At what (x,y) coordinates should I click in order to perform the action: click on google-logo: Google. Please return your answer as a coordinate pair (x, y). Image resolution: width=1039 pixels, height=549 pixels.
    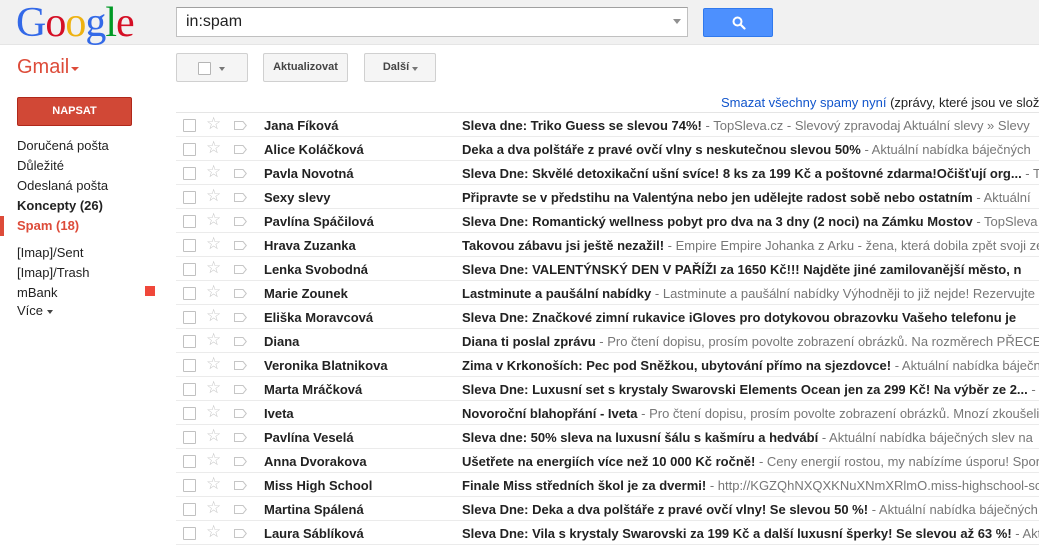
    Looking at the image, I should click on (75, 23).